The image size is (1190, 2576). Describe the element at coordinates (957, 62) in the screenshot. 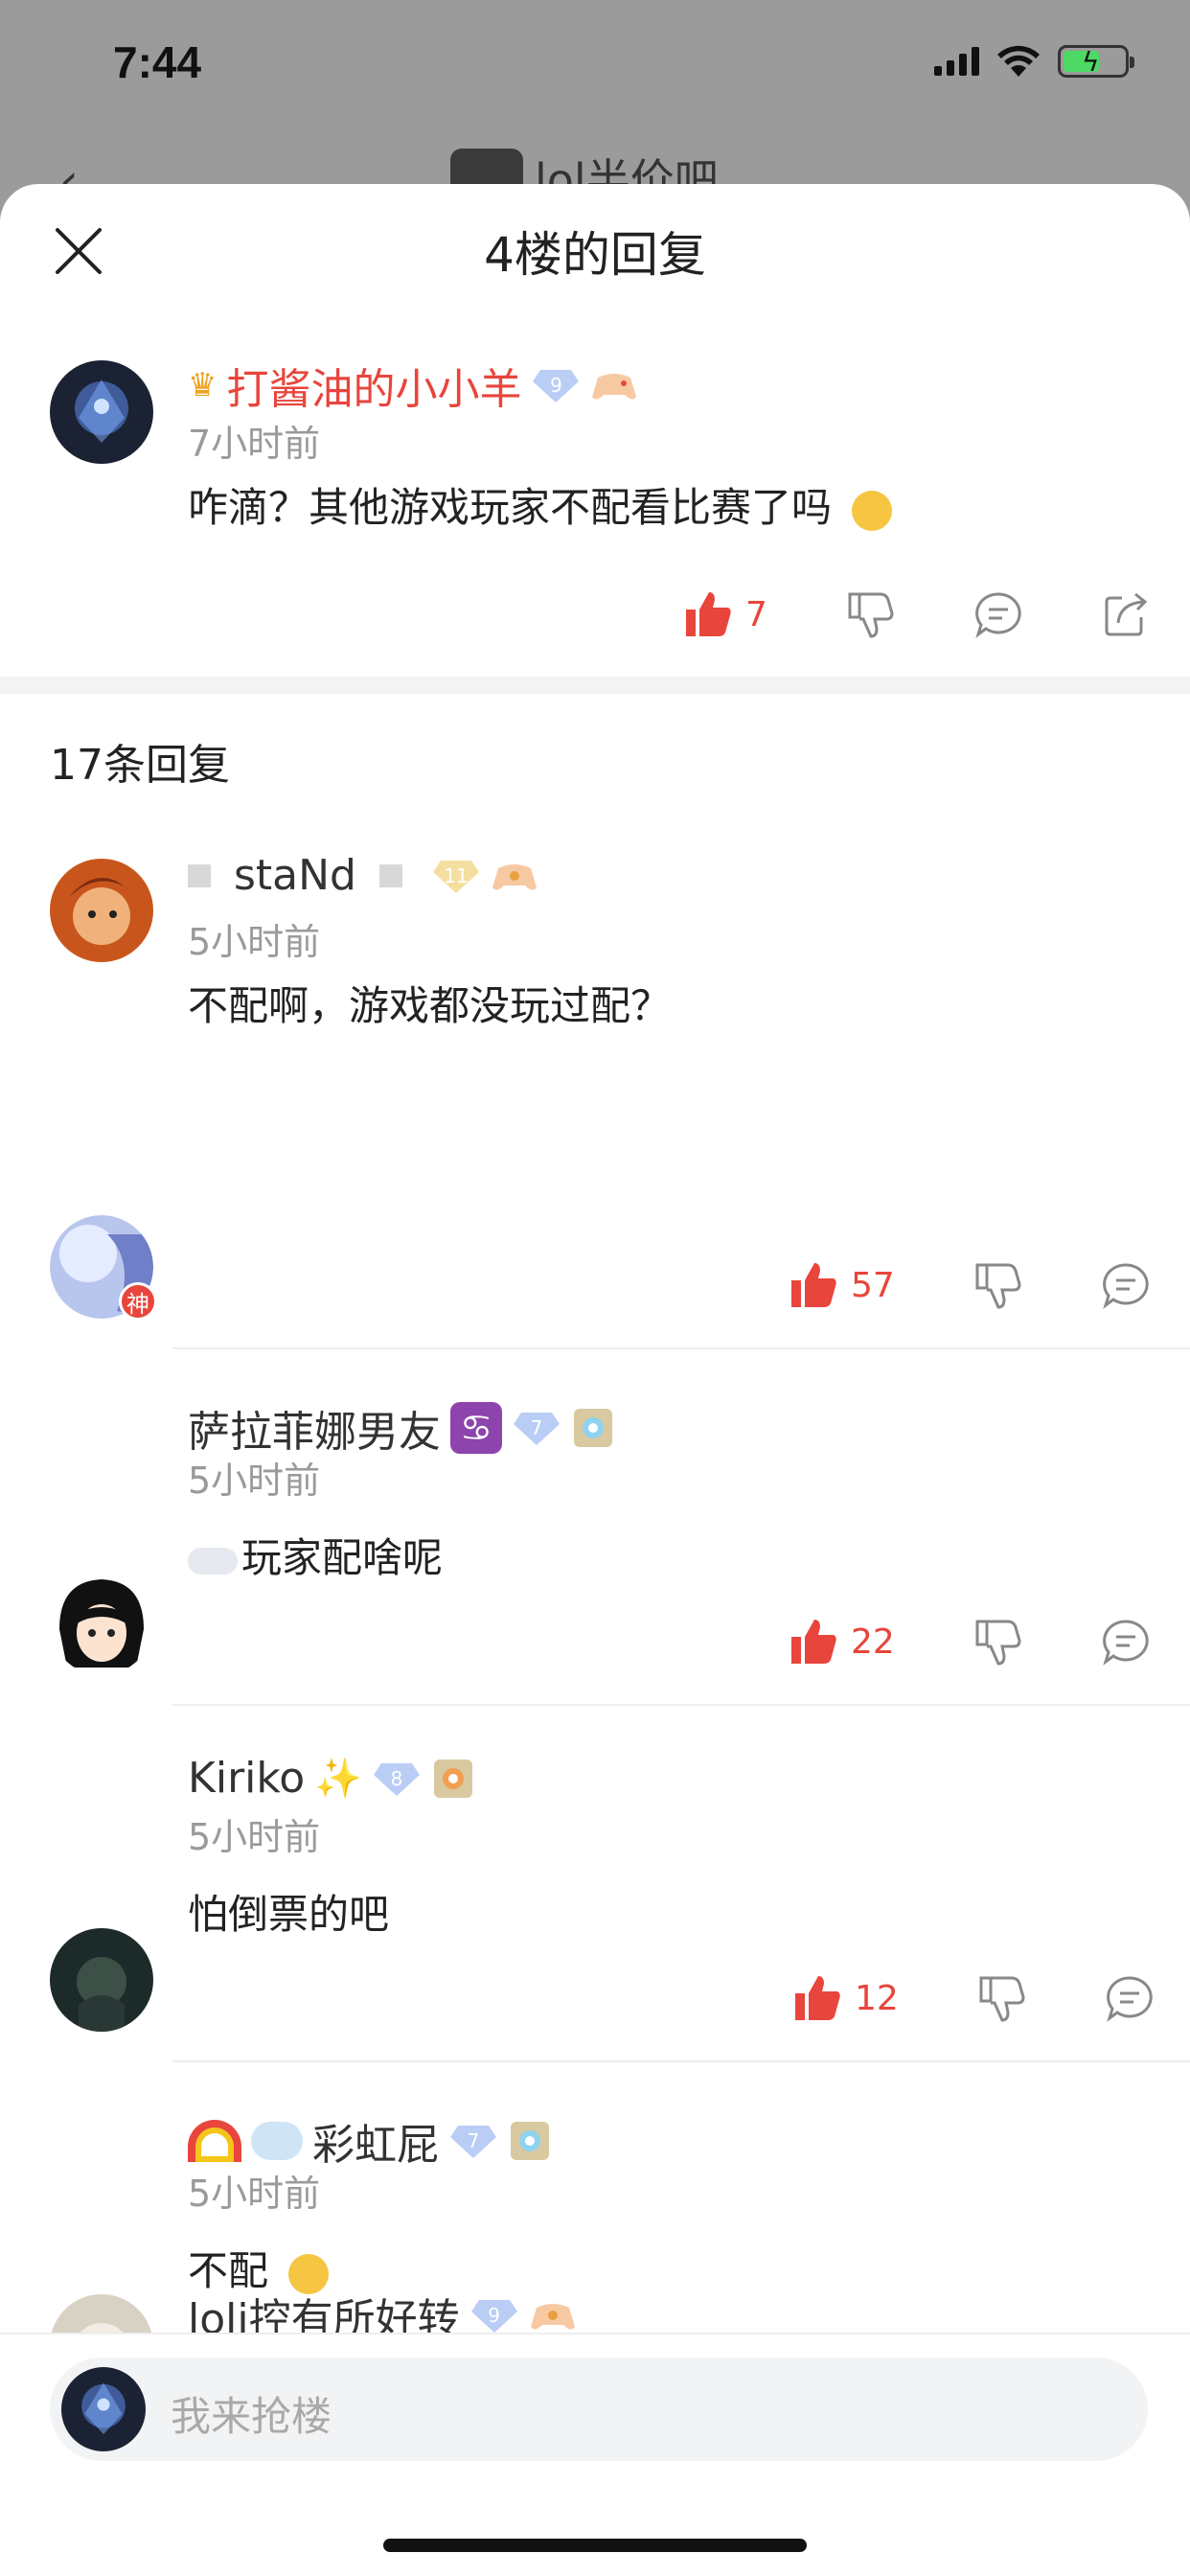

I see `cellular-signal-icon` at that location.